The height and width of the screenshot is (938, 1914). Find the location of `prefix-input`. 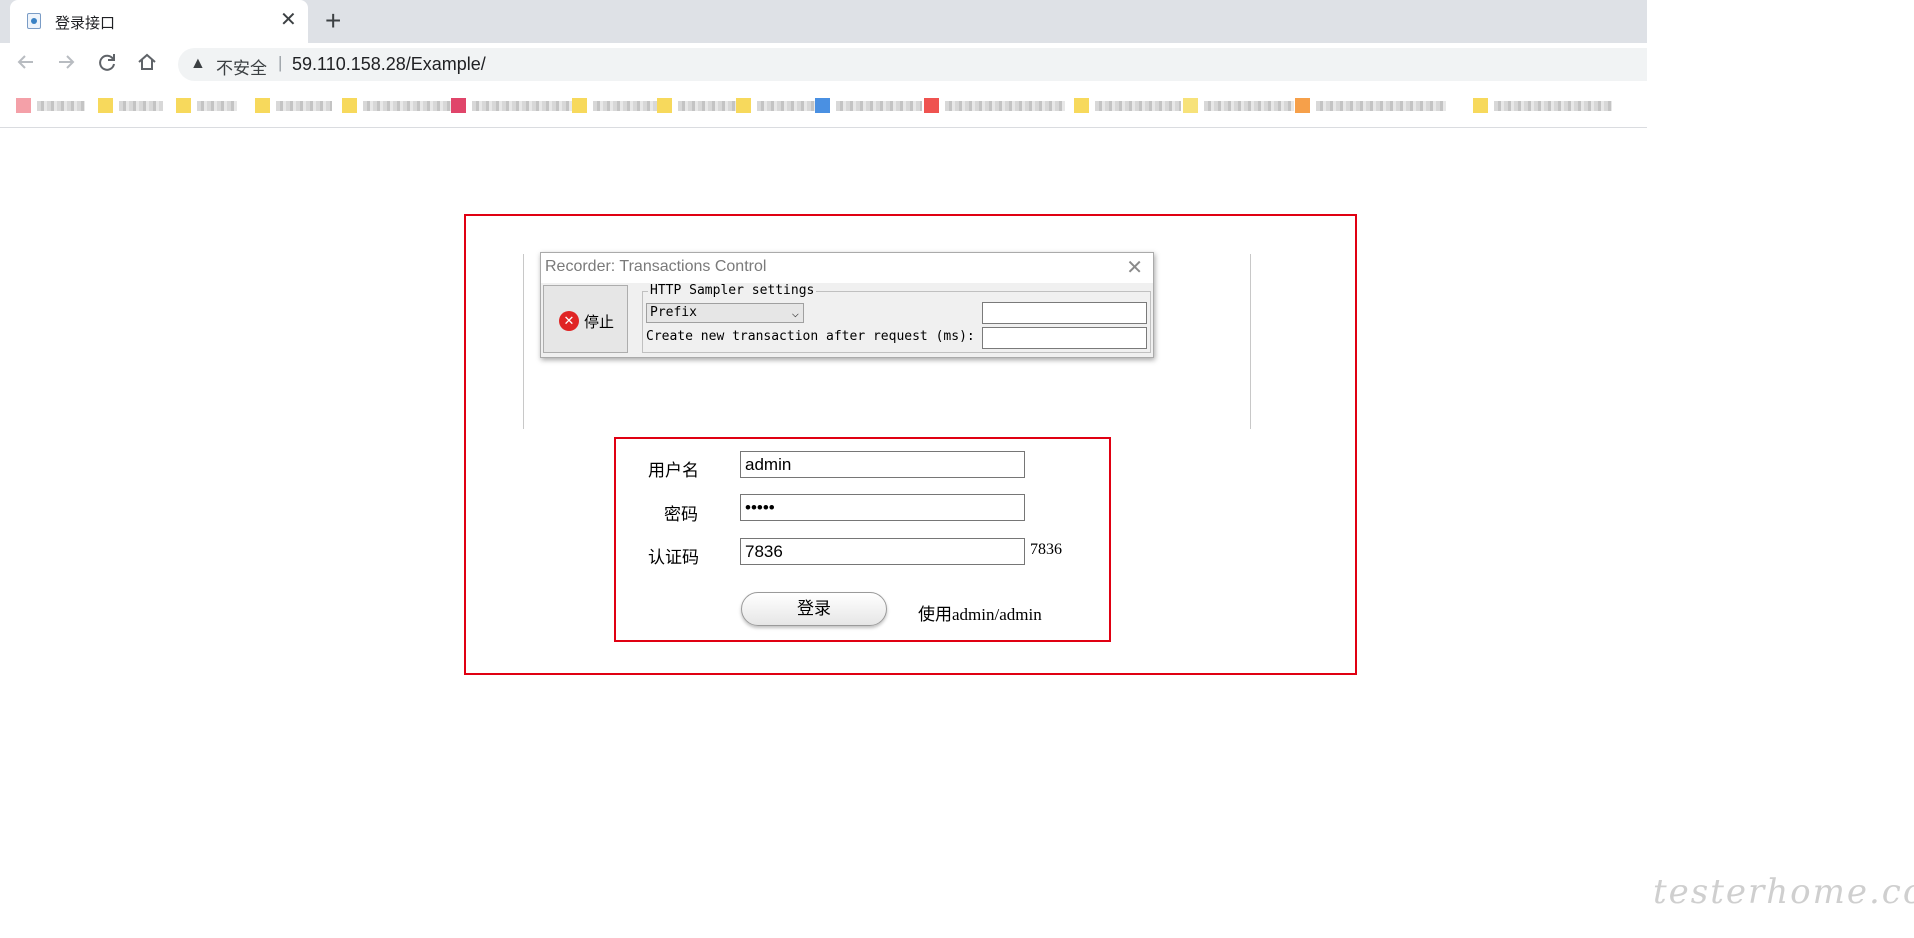

prefix-input is located at coordinates (1064, 313).